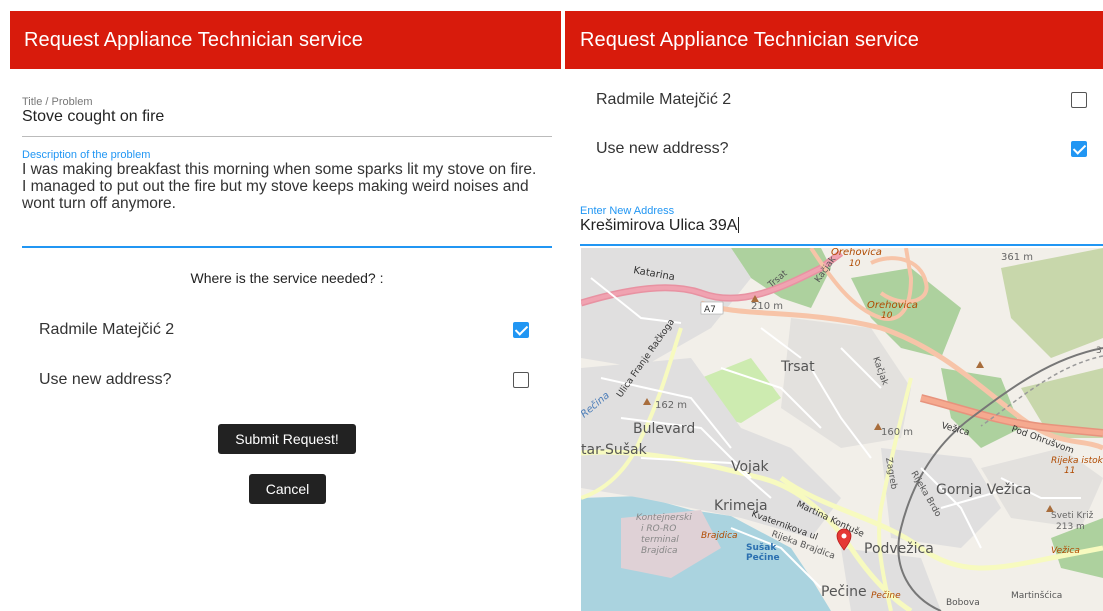 The width and height of the screenshot is (1103, 611). I want to click on map-label-bulevard: Bulevard, so click(664, 429).